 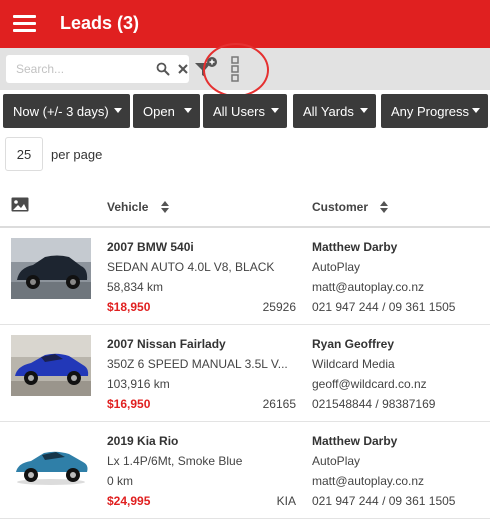 I want to click on vehicle-price: $16,950, so click(x=129, y=404).